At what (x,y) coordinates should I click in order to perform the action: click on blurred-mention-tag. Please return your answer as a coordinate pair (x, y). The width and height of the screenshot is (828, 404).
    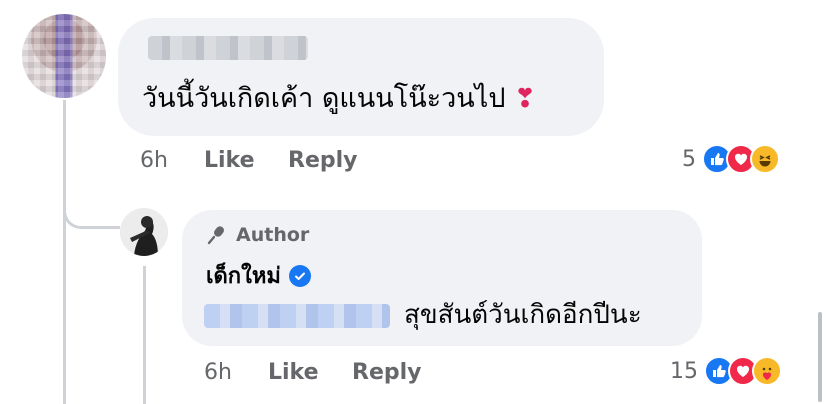
    Looking at the image, I should click on (297, 316).